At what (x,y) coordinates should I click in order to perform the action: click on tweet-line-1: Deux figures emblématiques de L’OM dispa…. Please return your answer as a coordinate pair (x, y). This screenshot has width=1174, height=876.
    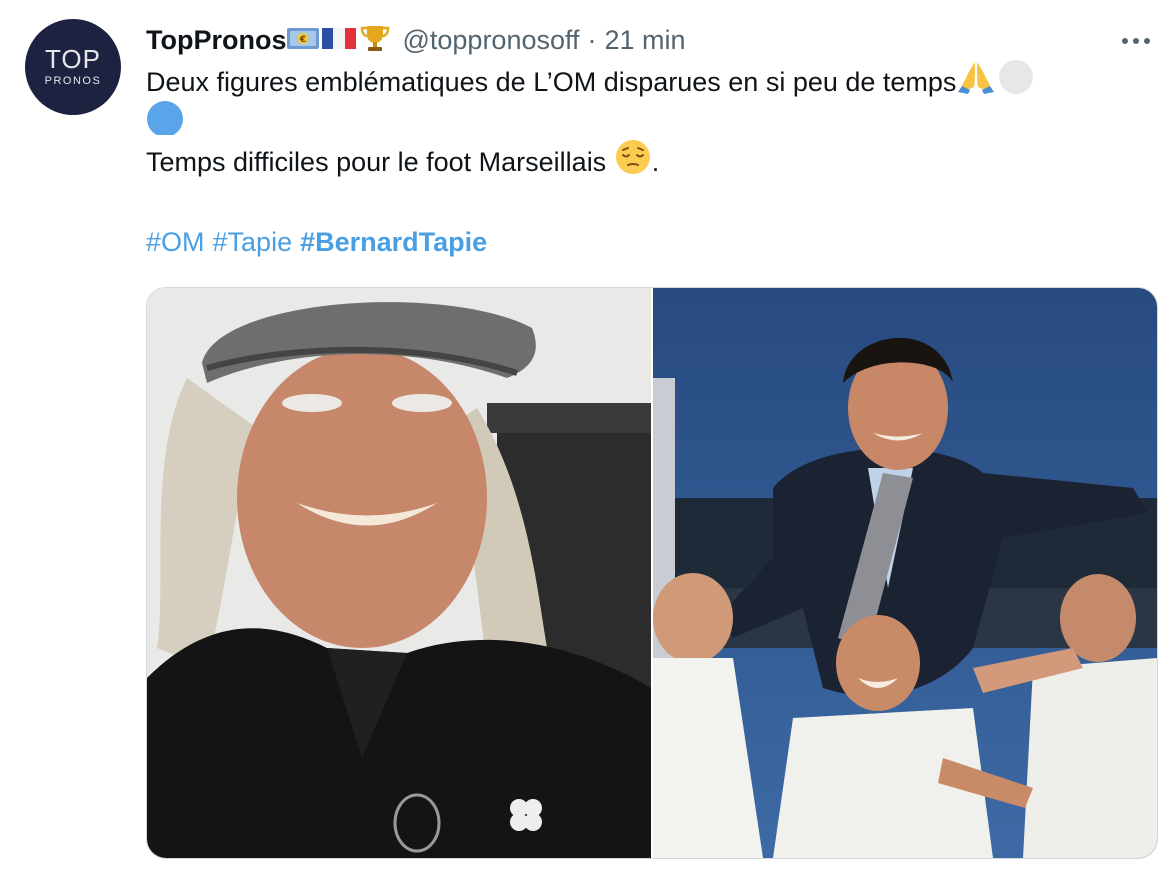
    Looking at the image, I should click on (646, 80).